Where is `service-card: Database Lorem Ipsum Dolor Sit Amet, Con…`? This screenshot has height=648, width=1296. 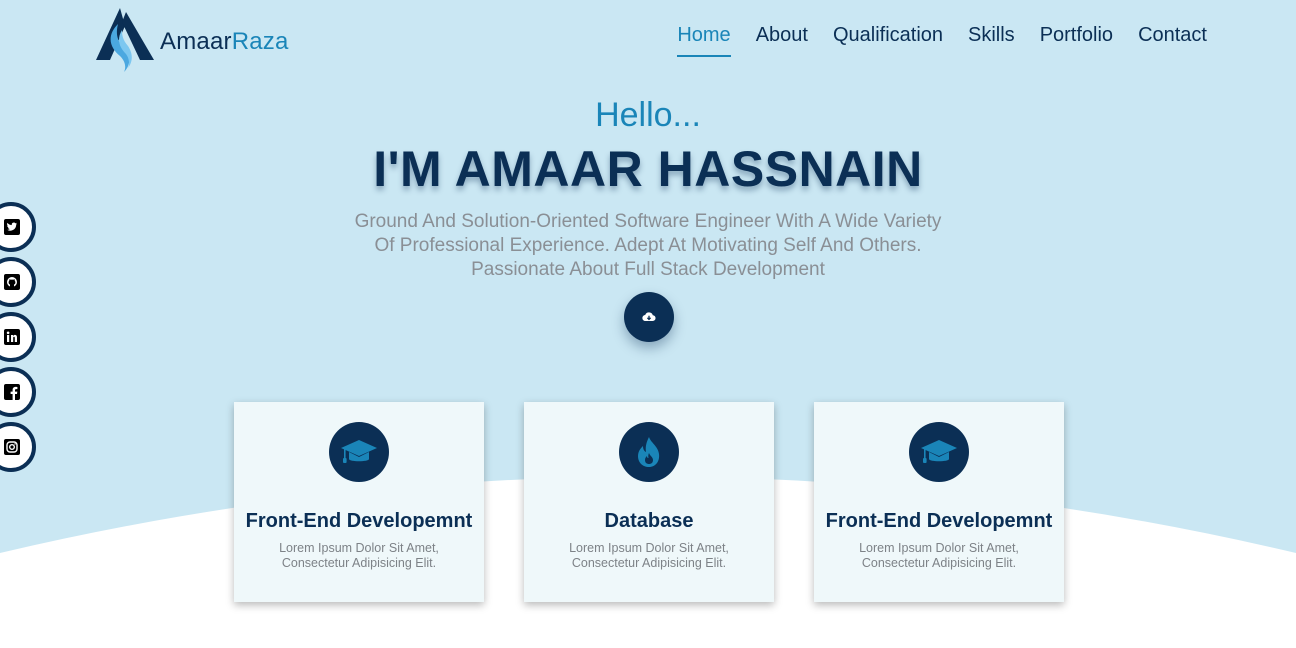
service-card: Database Lorem Ipsum Dolor Sit Amet, Con… is located at coordinates (649, 502).